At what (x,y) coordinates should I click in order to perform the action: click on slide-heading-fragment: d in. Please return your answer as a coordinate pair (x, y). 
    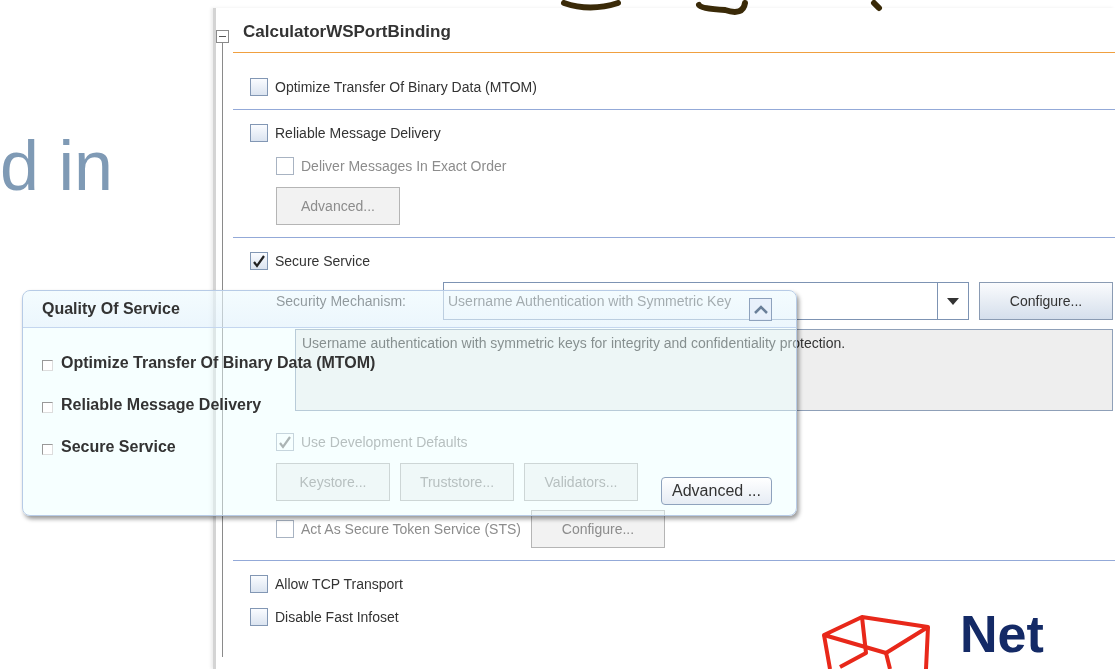
    Looking at the image, I should click on (56, 166).